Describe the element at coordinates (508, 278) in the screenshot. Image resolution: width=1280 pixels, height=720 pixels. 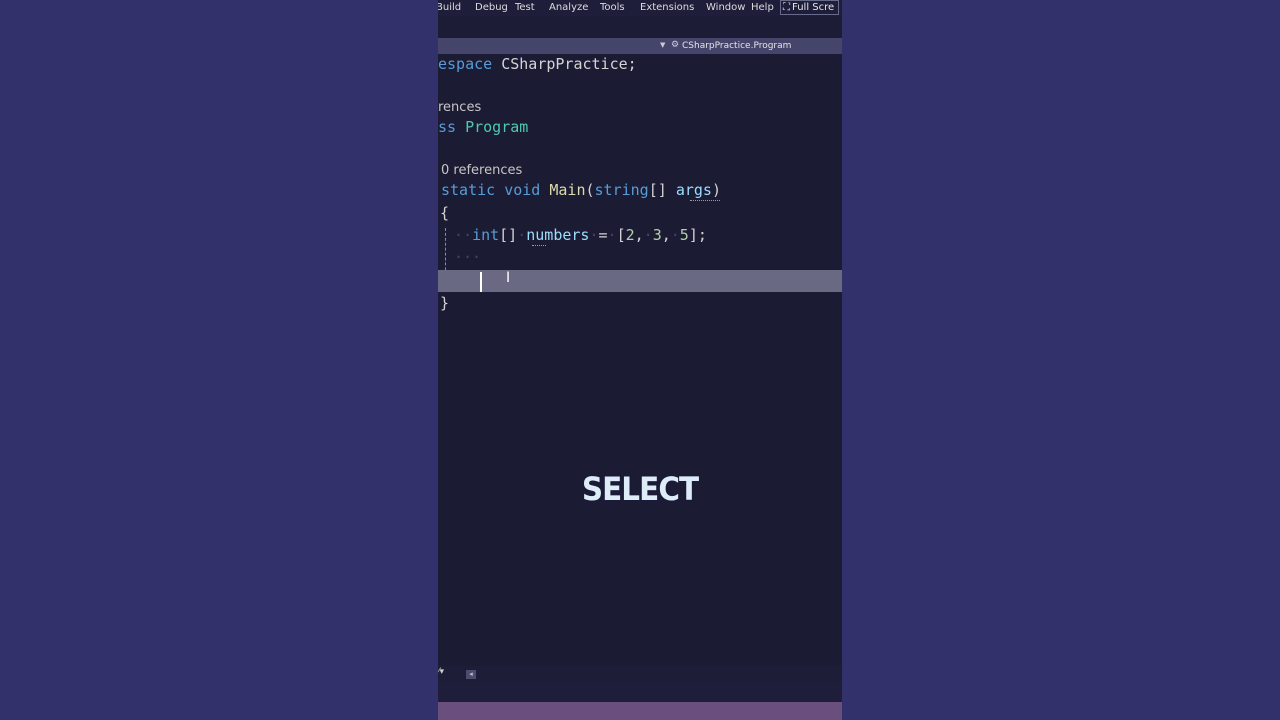
I see `ibeam-cursor-icon: I` at that location.